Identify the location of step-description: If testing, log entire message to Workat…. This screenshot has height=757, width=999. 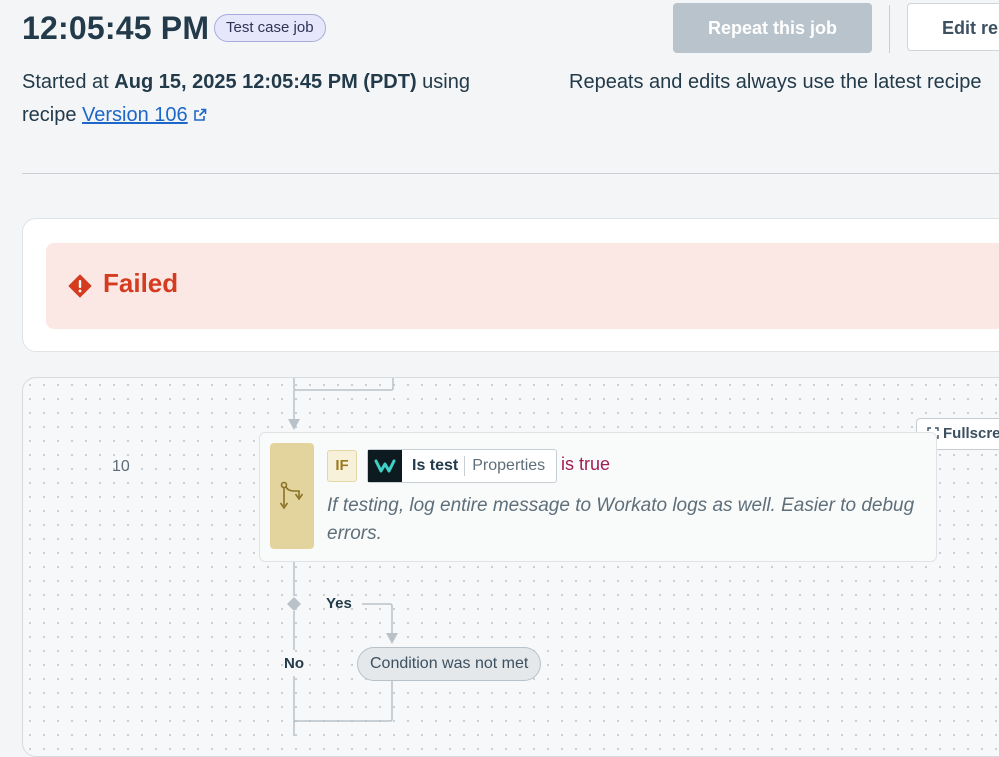
(621, 519).